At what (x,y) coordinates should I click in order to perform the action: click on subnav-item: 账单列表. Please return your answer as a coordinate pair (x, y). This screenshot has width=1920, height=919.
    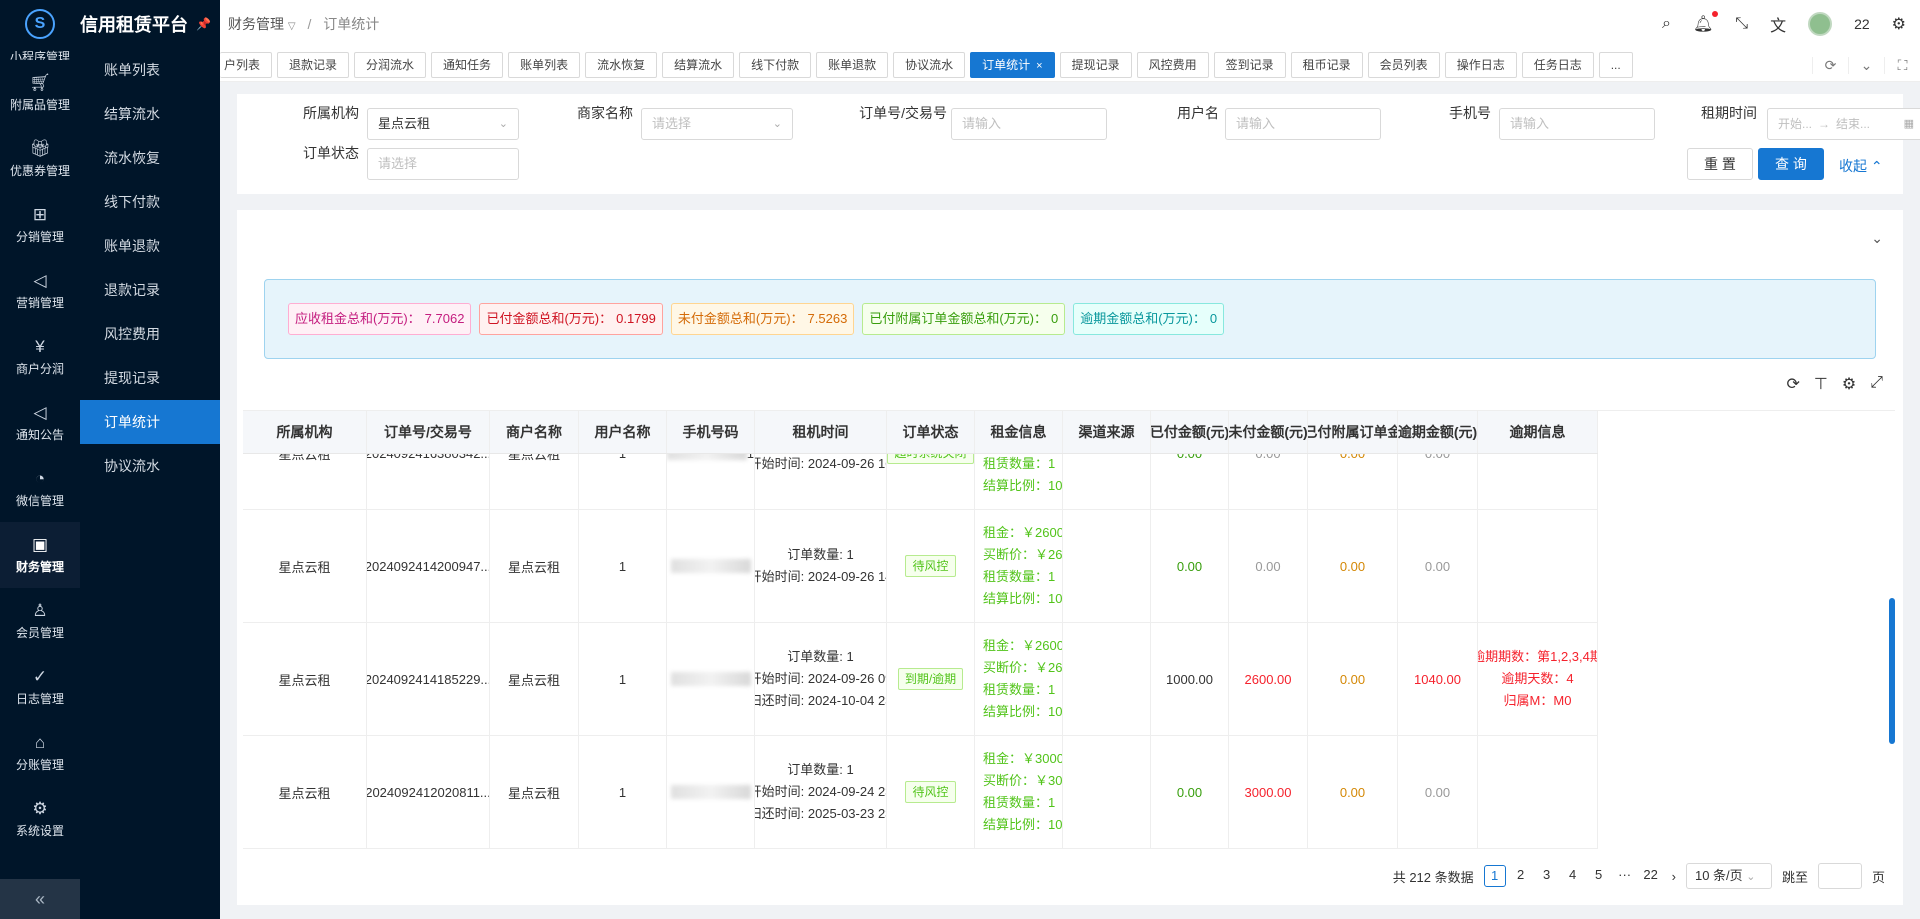
    Looking at the image, I should click on (150, 70).